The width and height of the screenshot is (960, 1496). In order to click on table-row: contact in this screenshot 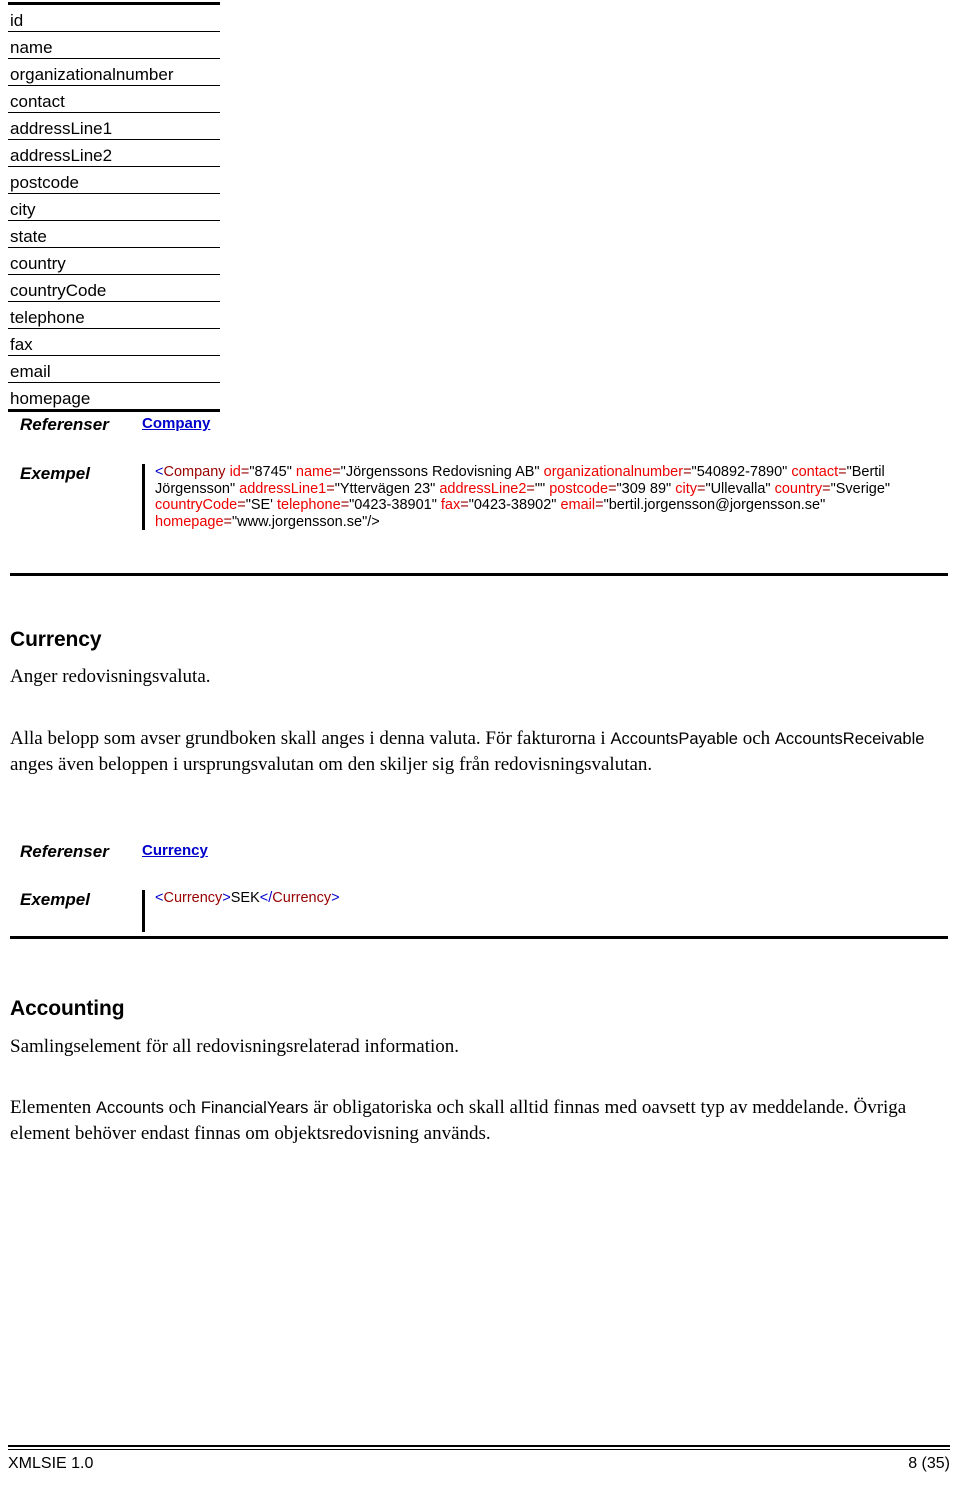, I will do `click(114, 99)`.